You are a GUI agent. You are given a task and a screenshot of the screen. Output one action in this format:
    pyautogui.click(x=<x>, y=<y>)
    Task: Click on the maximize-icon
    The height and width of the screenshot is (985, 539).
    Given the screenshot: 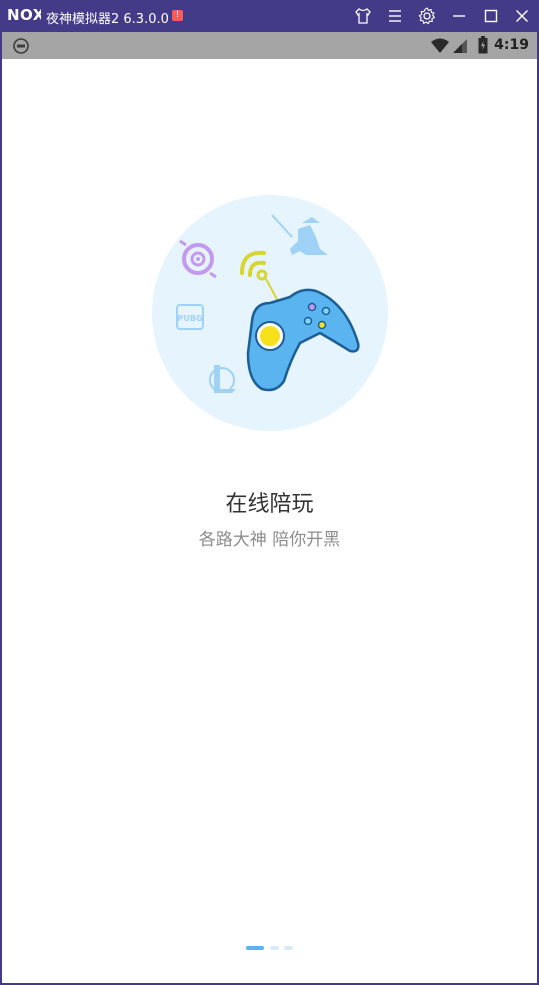 What is the action you would take?
    pyautogui.click(x=491, y=16)
    